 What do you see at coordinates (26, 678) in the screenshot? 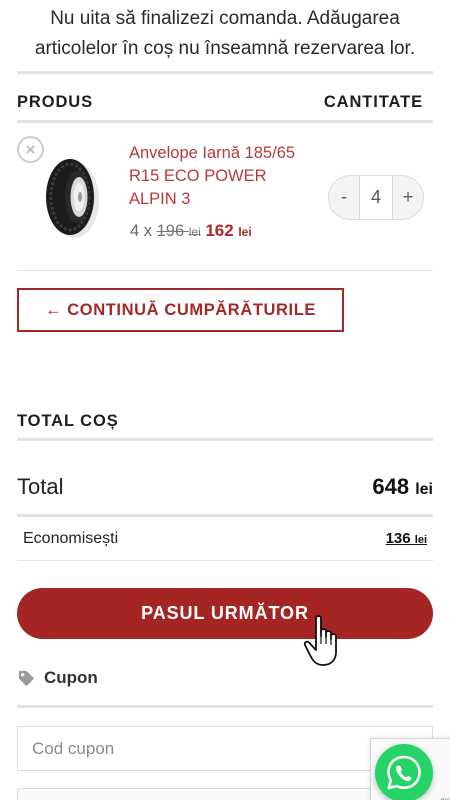
I see `tag-icon` at bounding box center [26, 678].